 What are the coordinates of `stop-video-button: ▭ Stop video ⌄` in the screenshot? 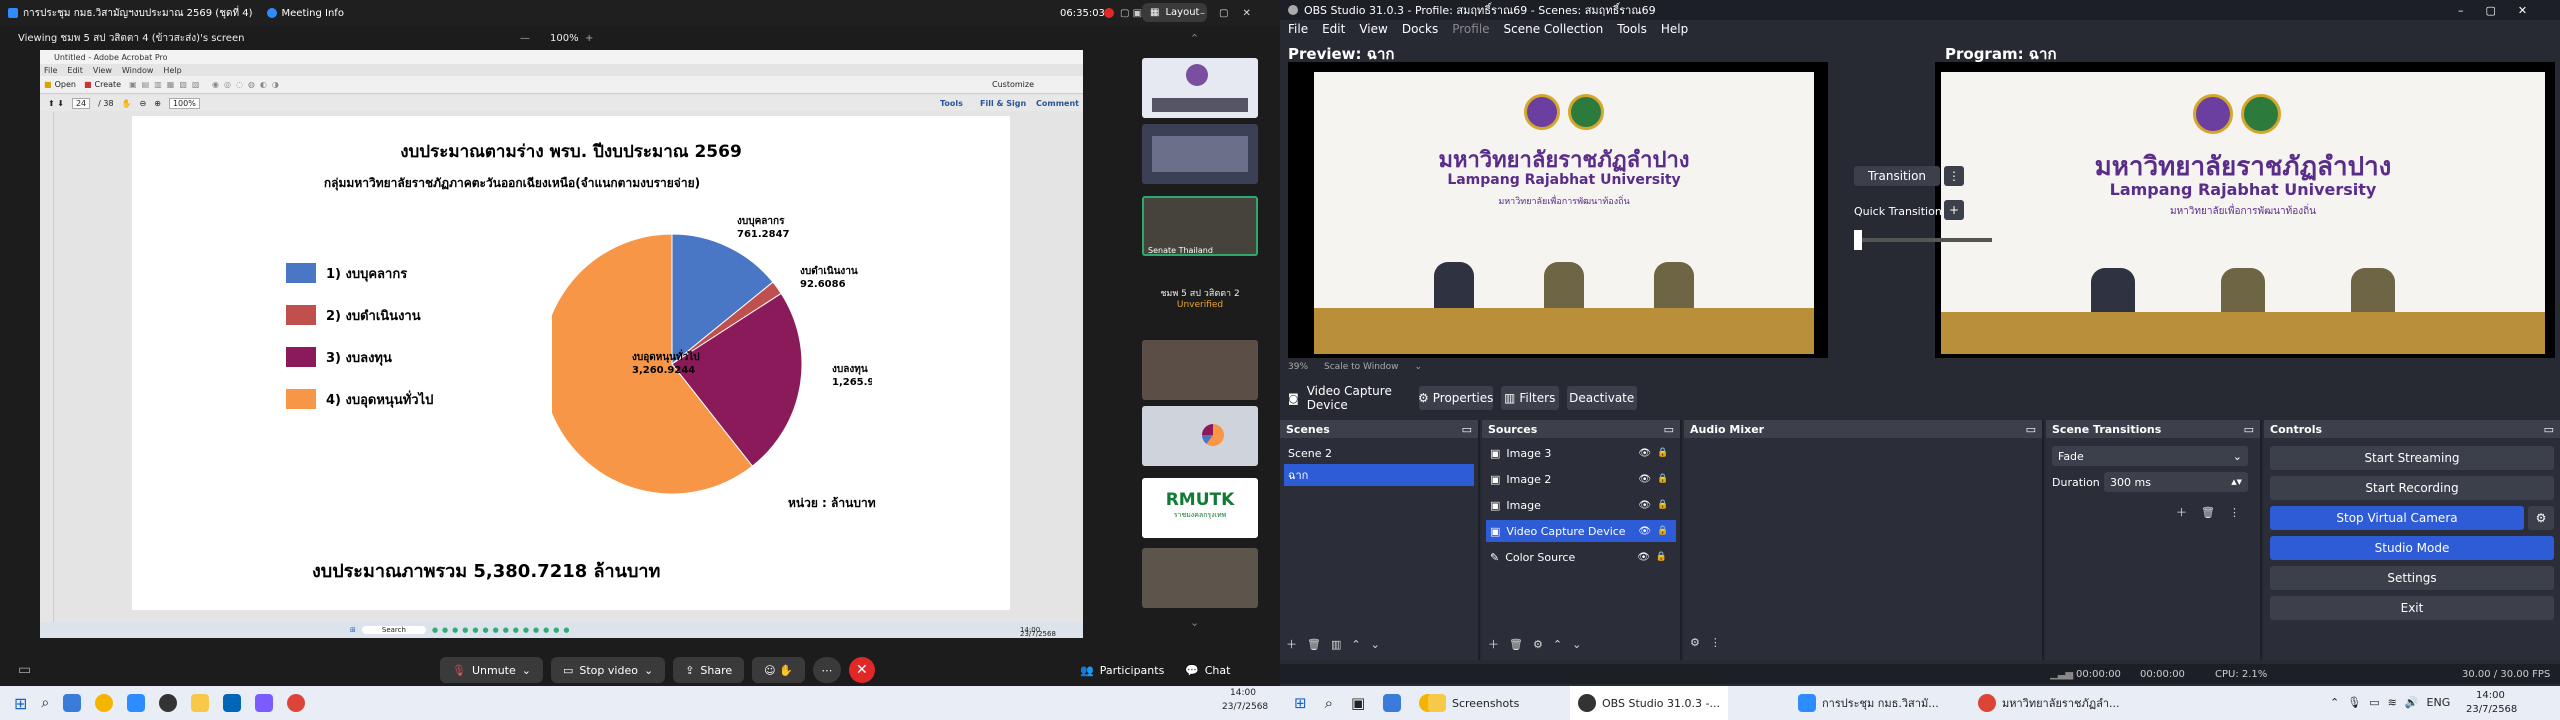 It's located at (608, 670).